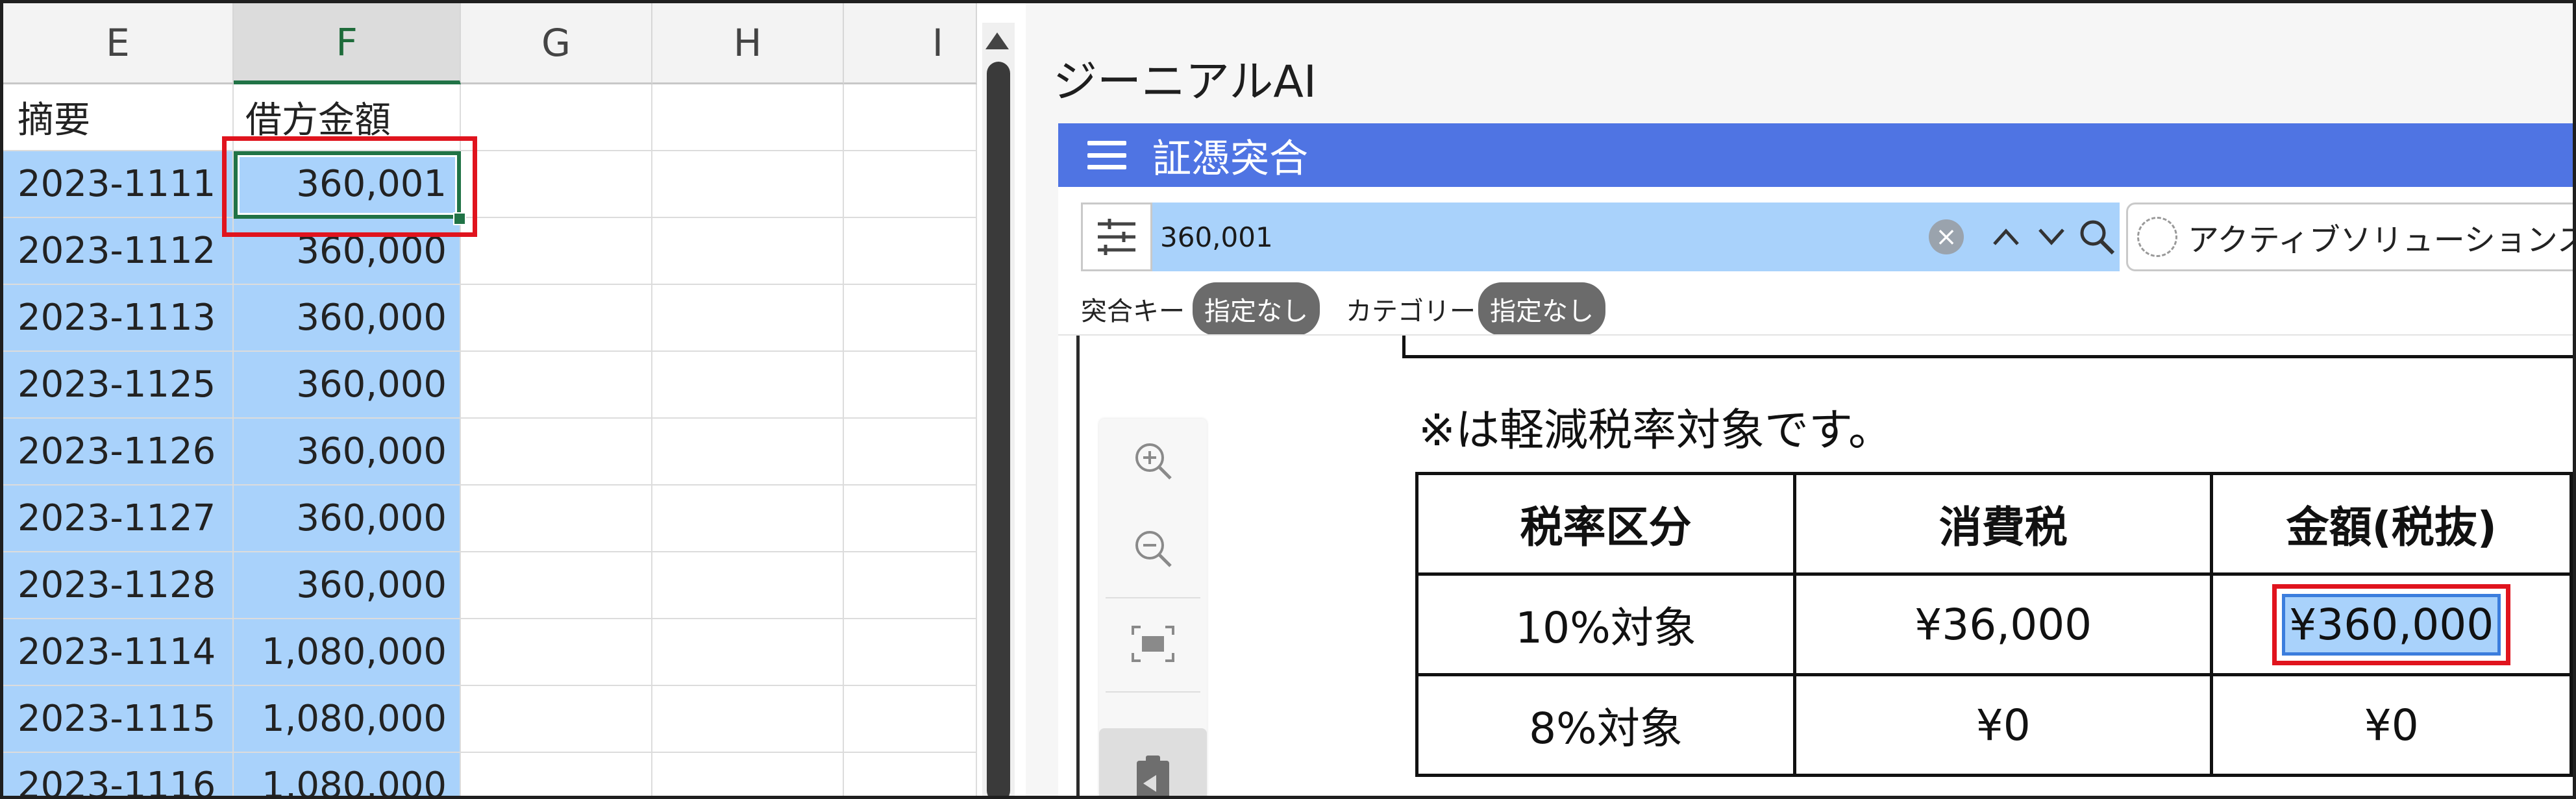 The image size is (2576, 799). What do you see at coordinates (1946, 236) in the screenshot?
I see `clear-search-icon: ×` at bounding box center [1946, 236].